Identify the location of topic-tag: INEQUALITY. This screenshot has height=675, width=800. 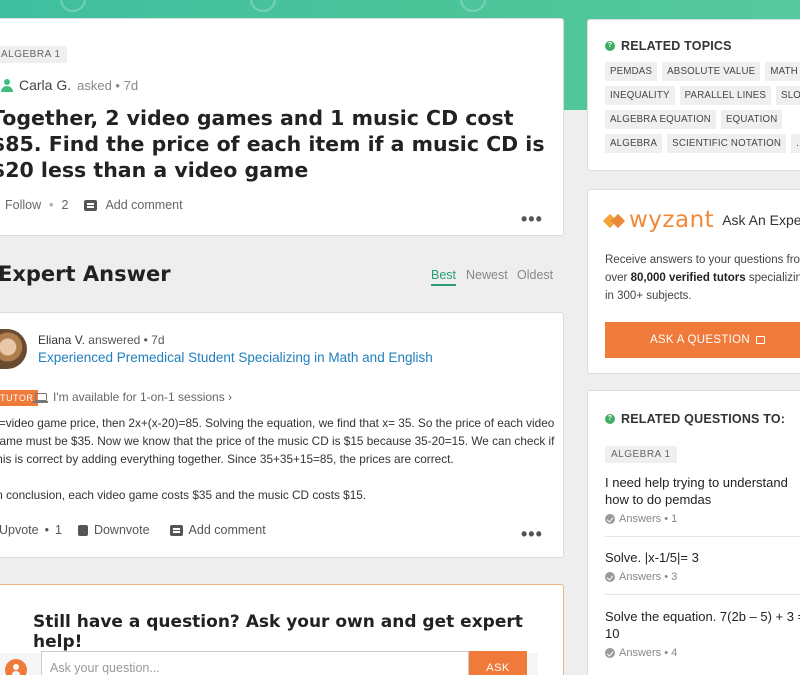
(640, 95).